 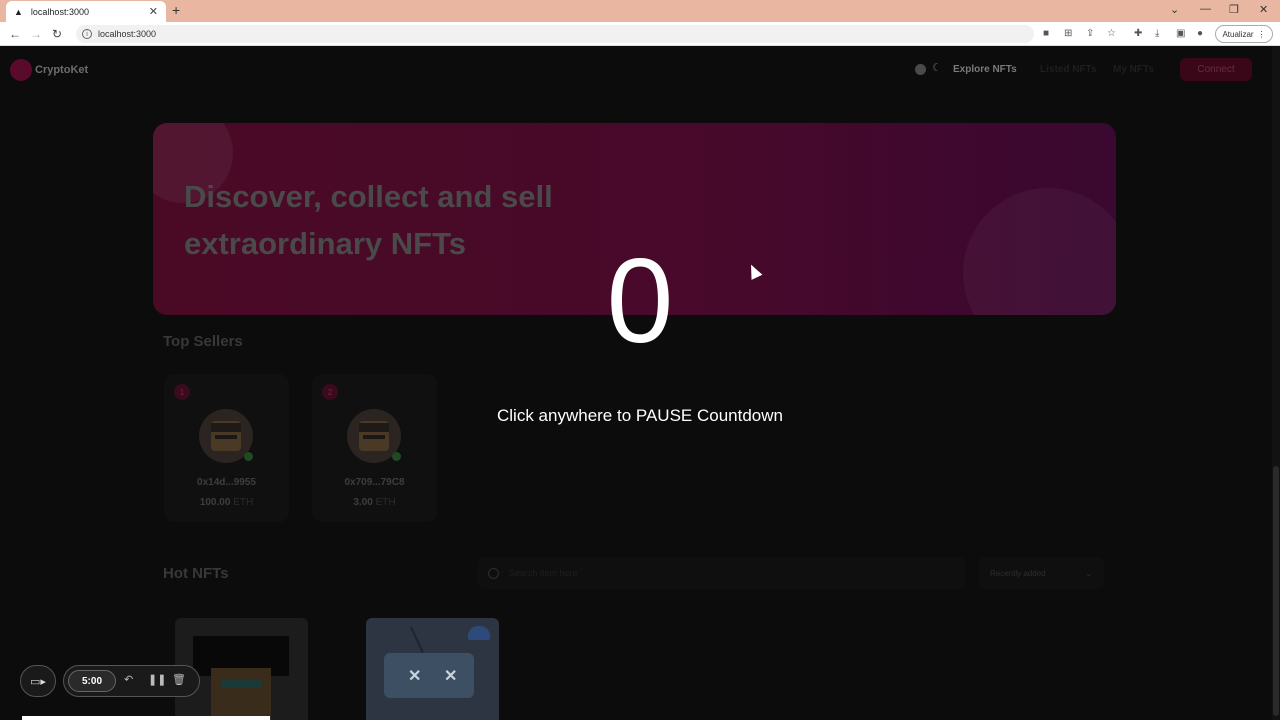 I want to click on download-icon: ⤓, so click(x=1157, y=33).